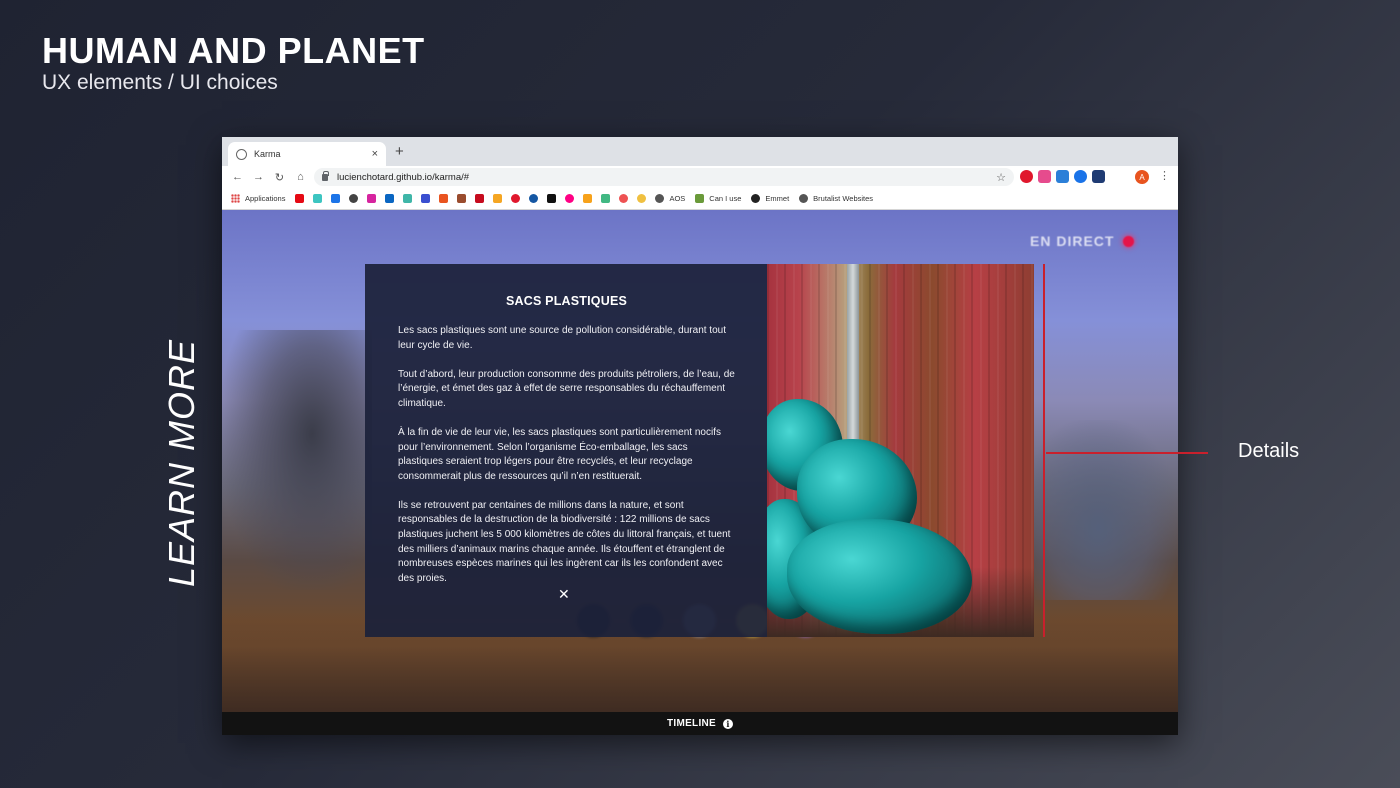  I want to click on opera-extension-icon, so click(1026, 176).